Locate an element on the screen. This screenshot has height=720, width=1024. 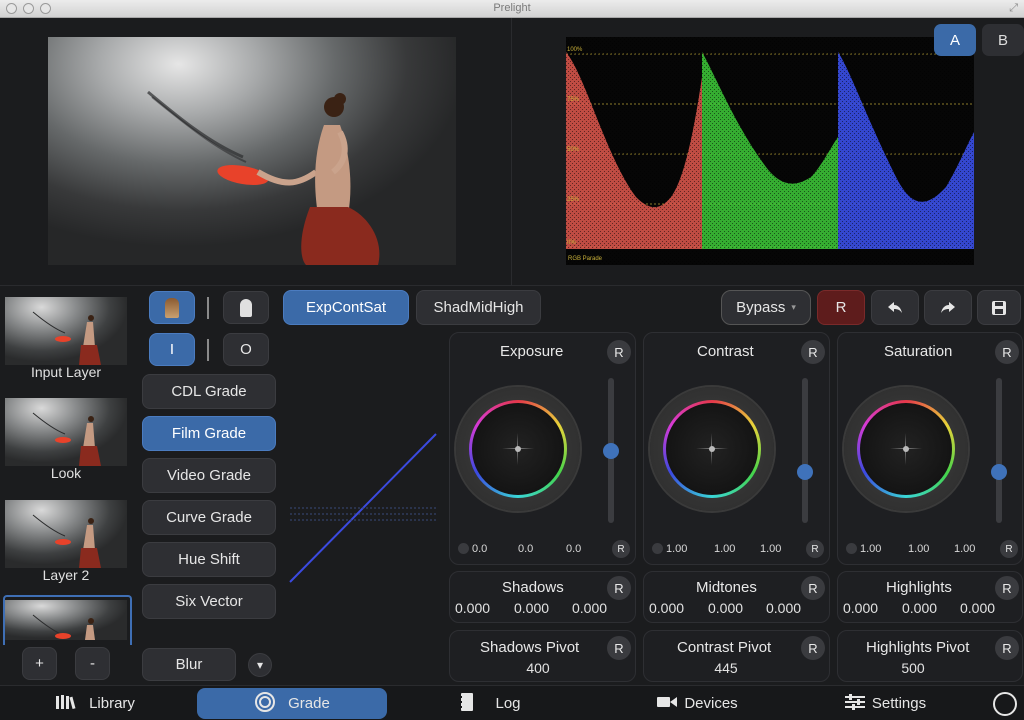
contrast-color-wheel is located at coordinates (712, 449).